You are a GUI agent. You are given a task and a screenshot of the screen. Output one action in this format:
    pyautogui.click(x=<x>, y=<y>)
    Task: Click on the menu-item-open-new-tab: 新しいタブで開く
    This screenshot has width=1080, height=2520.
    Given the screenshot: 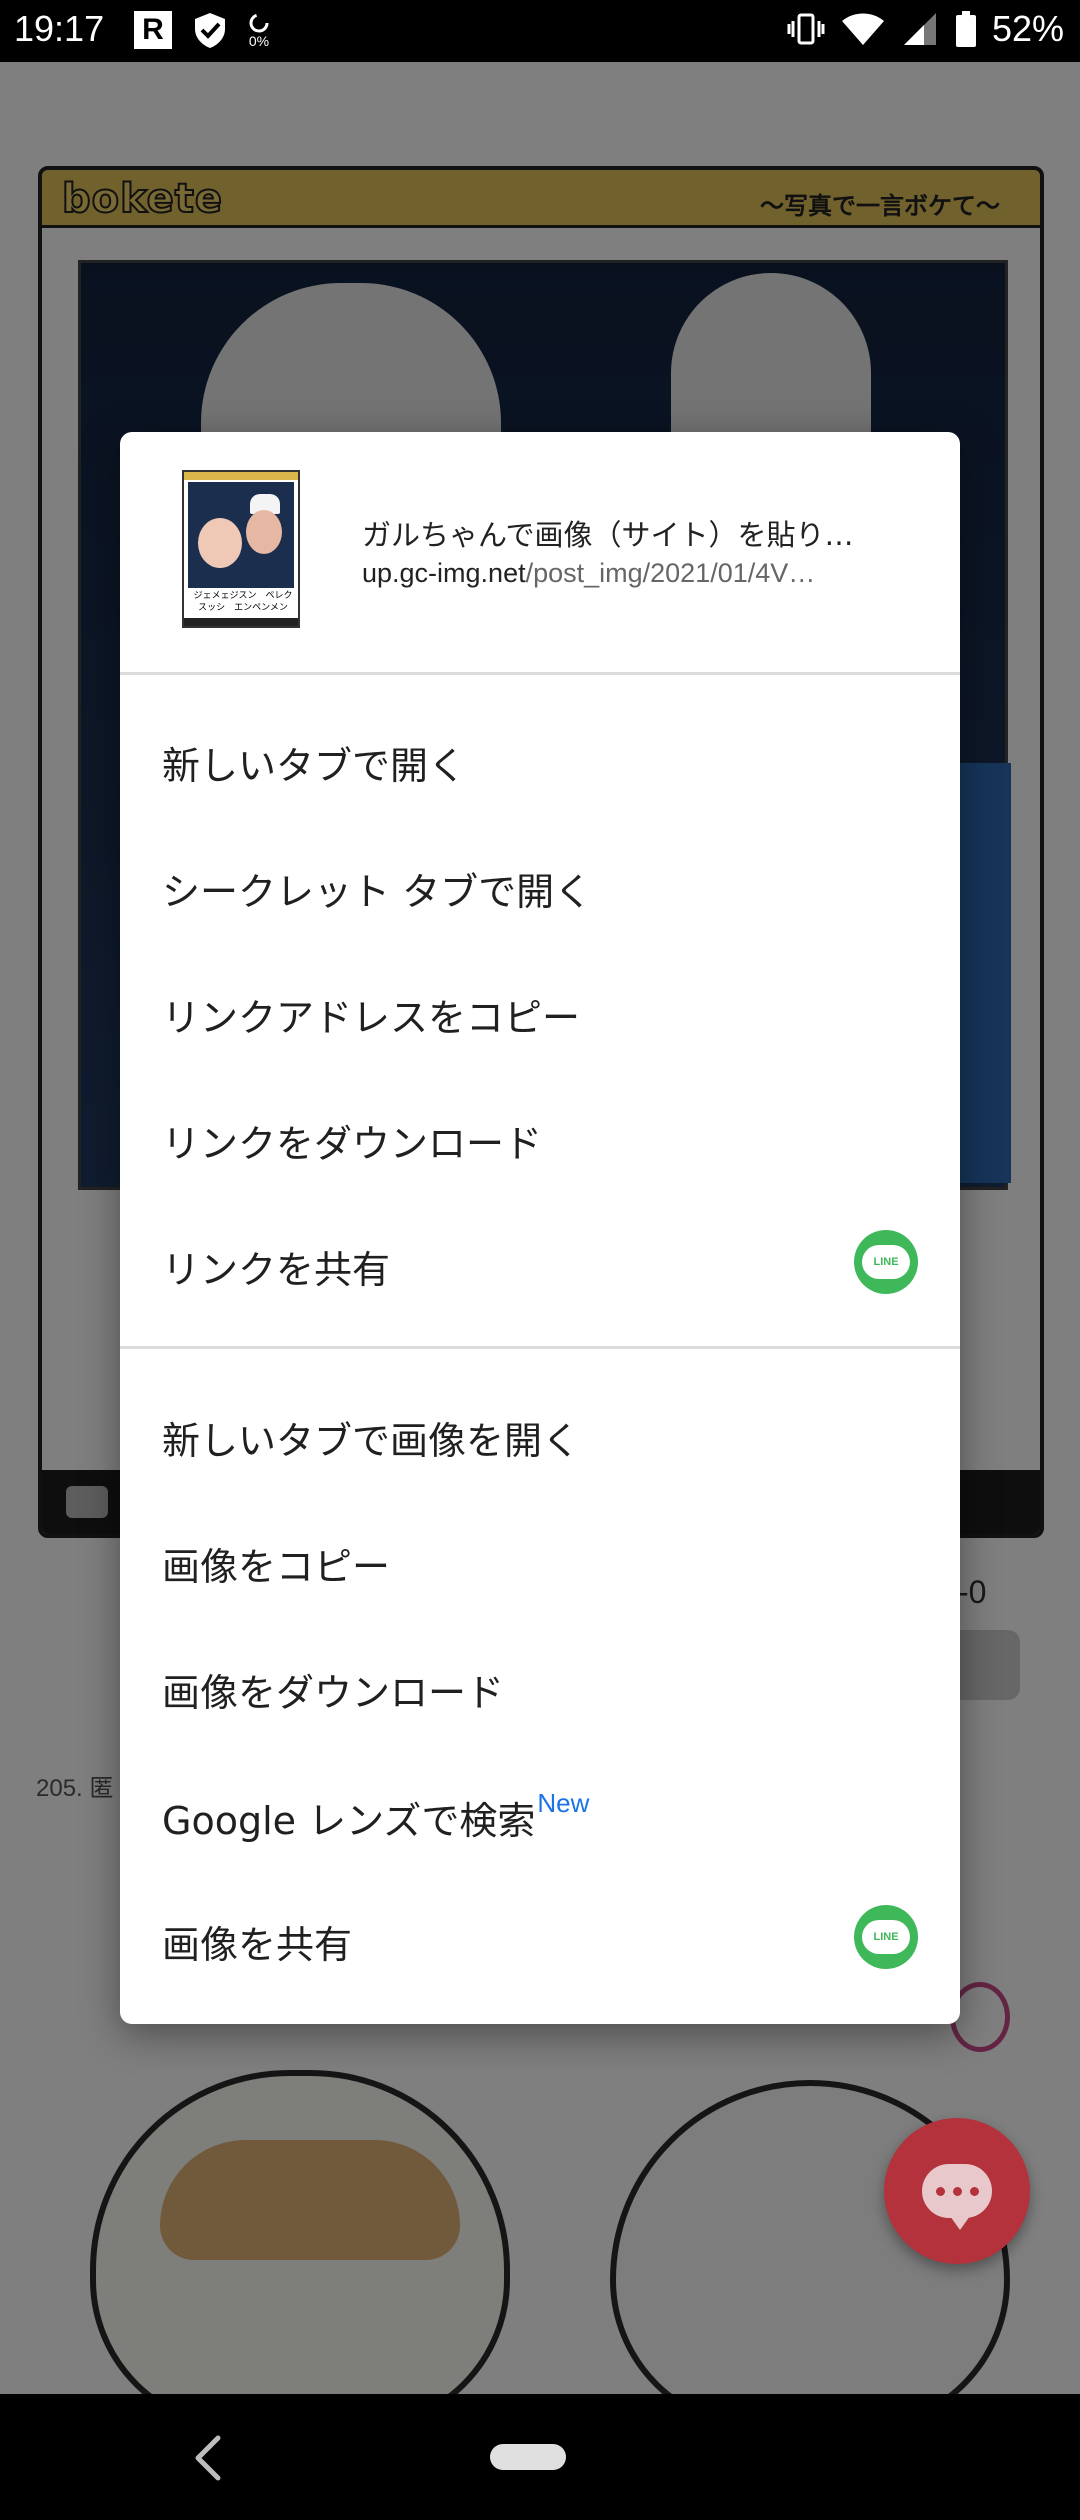 What is the action you would take?
    pyautogui.click(x=540, y=760)
    